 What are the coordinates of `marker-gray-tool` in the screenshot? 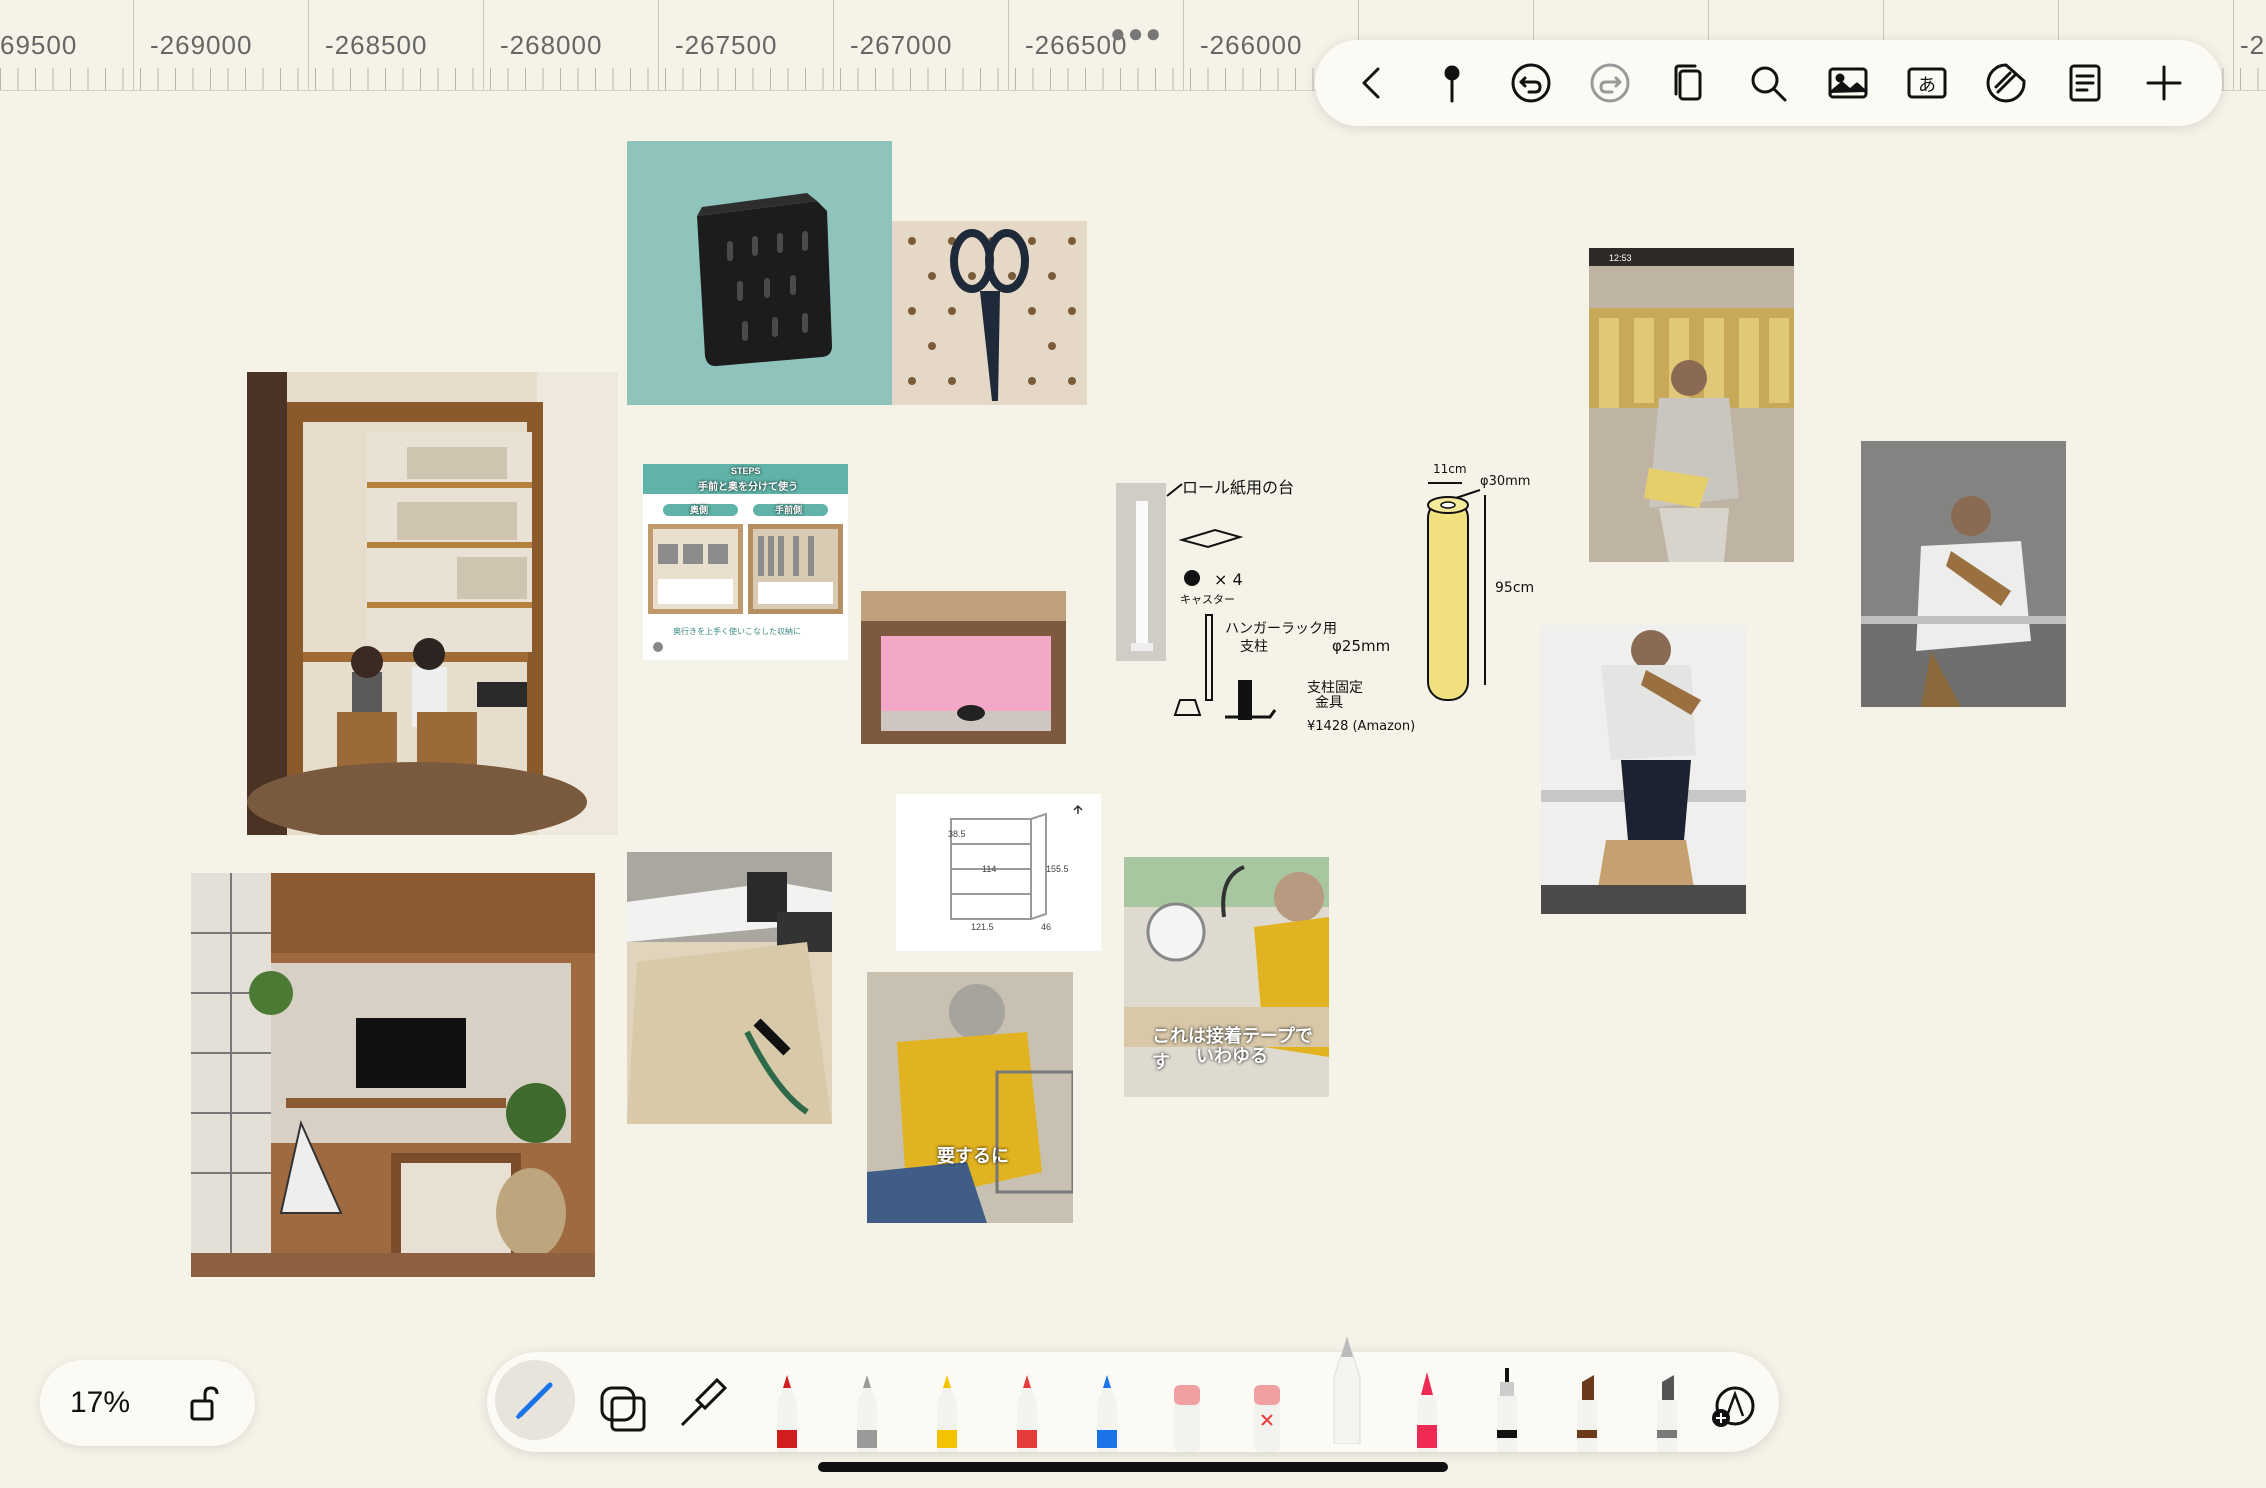 It's located at (1667, 1406).